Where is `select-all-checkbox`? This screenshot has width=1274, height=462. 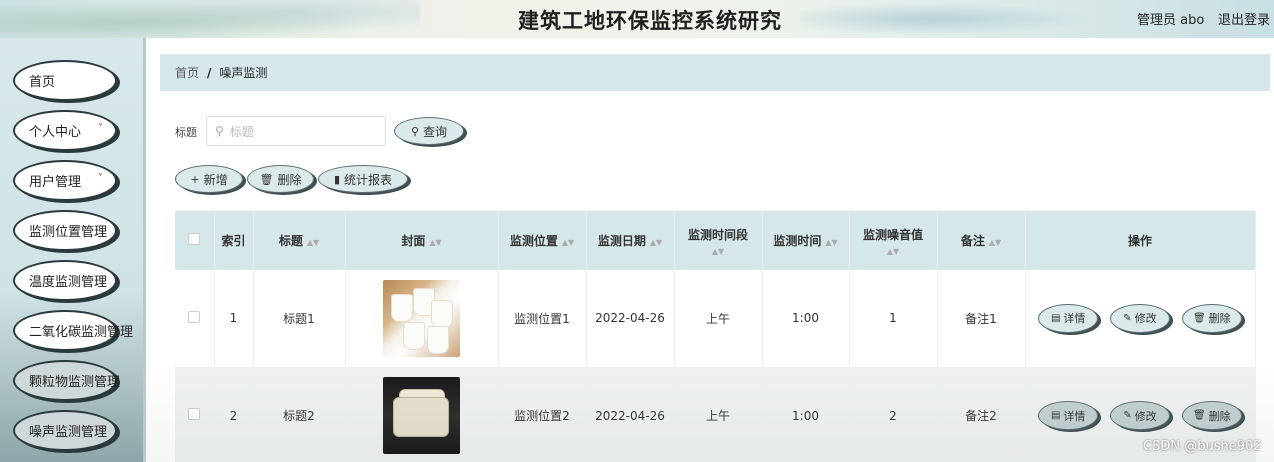
select-all-checkbox is located at coordinates (194, 239).